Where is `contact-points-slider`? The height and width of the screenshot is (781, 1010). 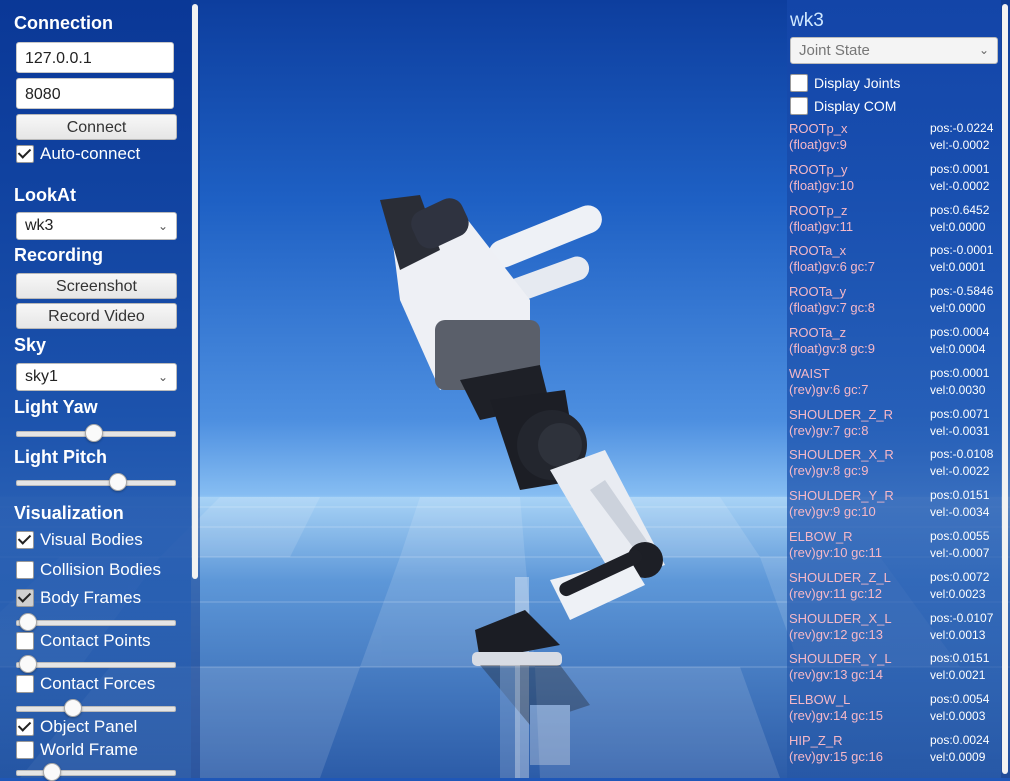 contact-points-slider is located at coordinates (96, 664).